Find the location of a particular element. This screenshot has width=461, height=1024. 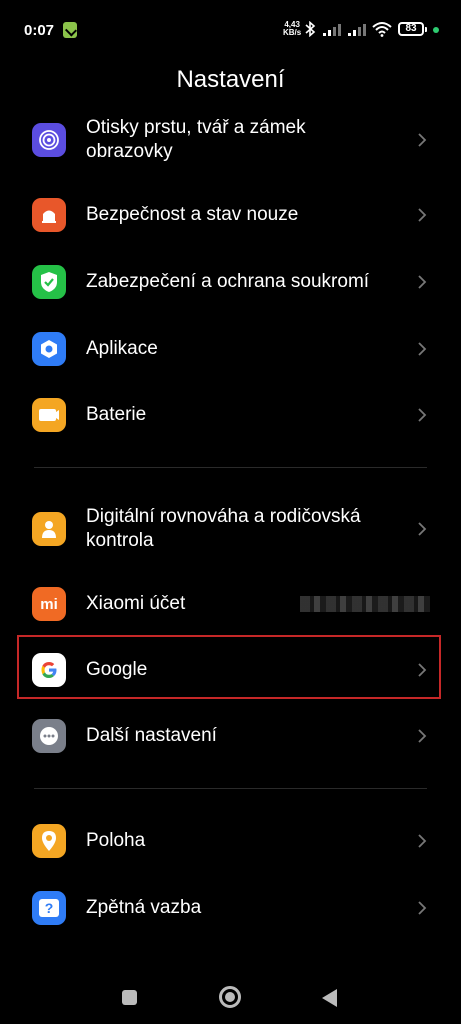

battery-icon is located at coordinates (49, 415).